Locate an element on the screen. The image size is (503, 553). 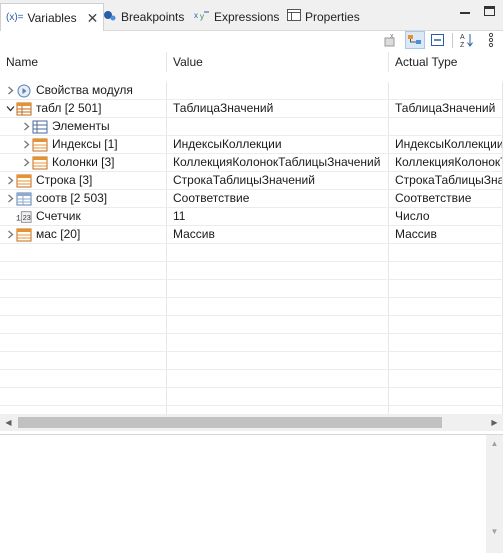
tab-properties: Properties is located at coordinates (323, 16).